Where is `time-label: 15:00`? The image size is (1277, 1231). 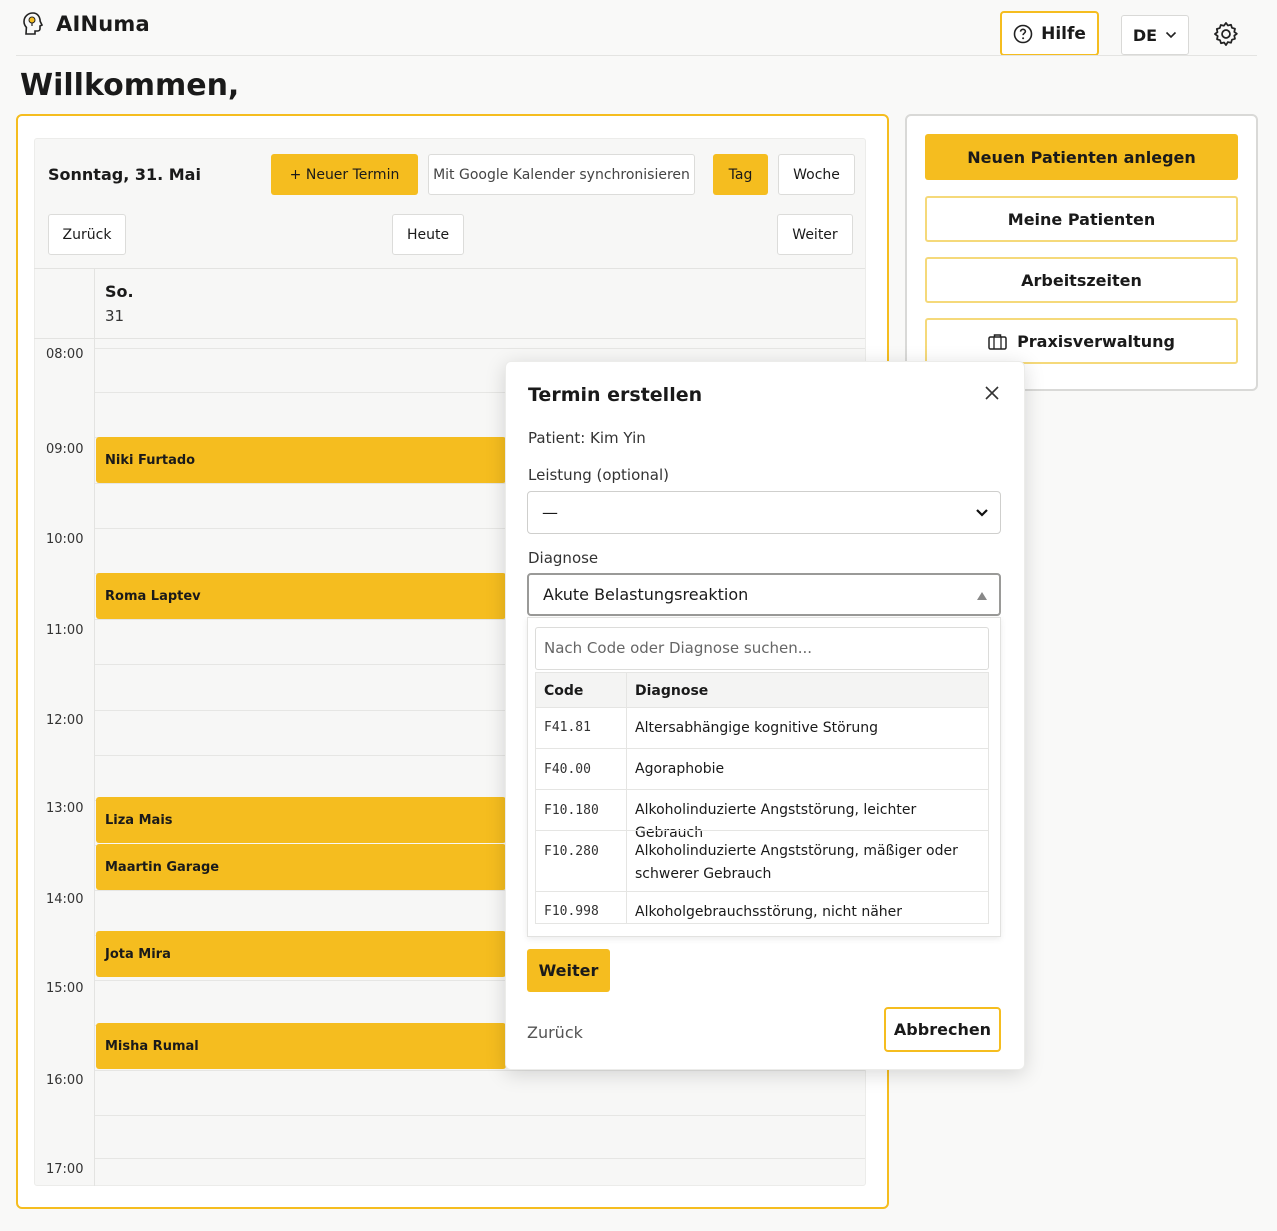 time-label: 15:00 is located at coordinates (65, 988).